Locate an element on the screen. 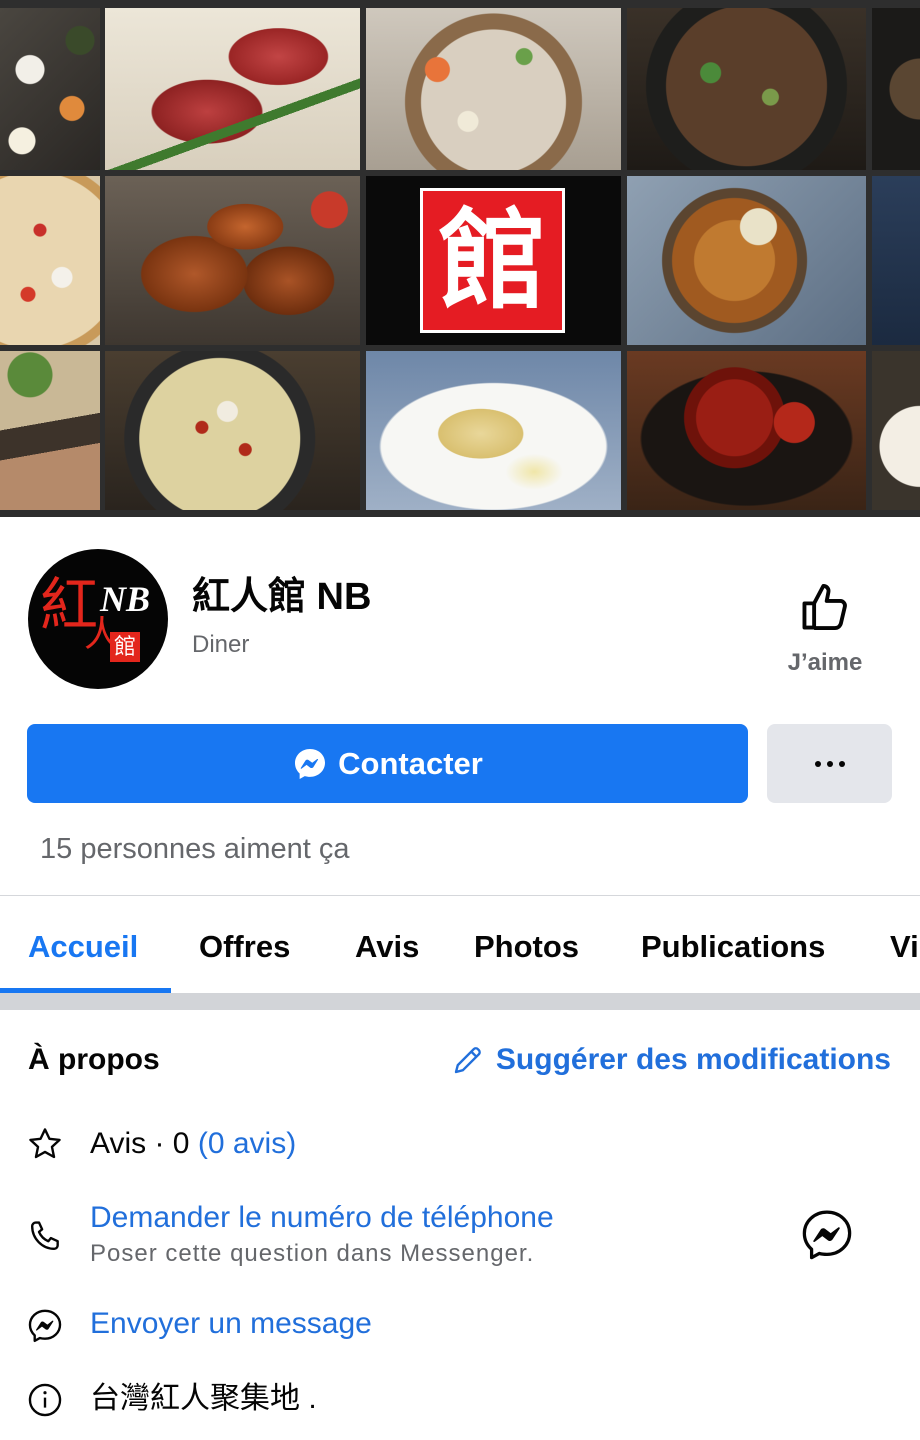  tab-photos: Photos is located at coordinates (526, 947).